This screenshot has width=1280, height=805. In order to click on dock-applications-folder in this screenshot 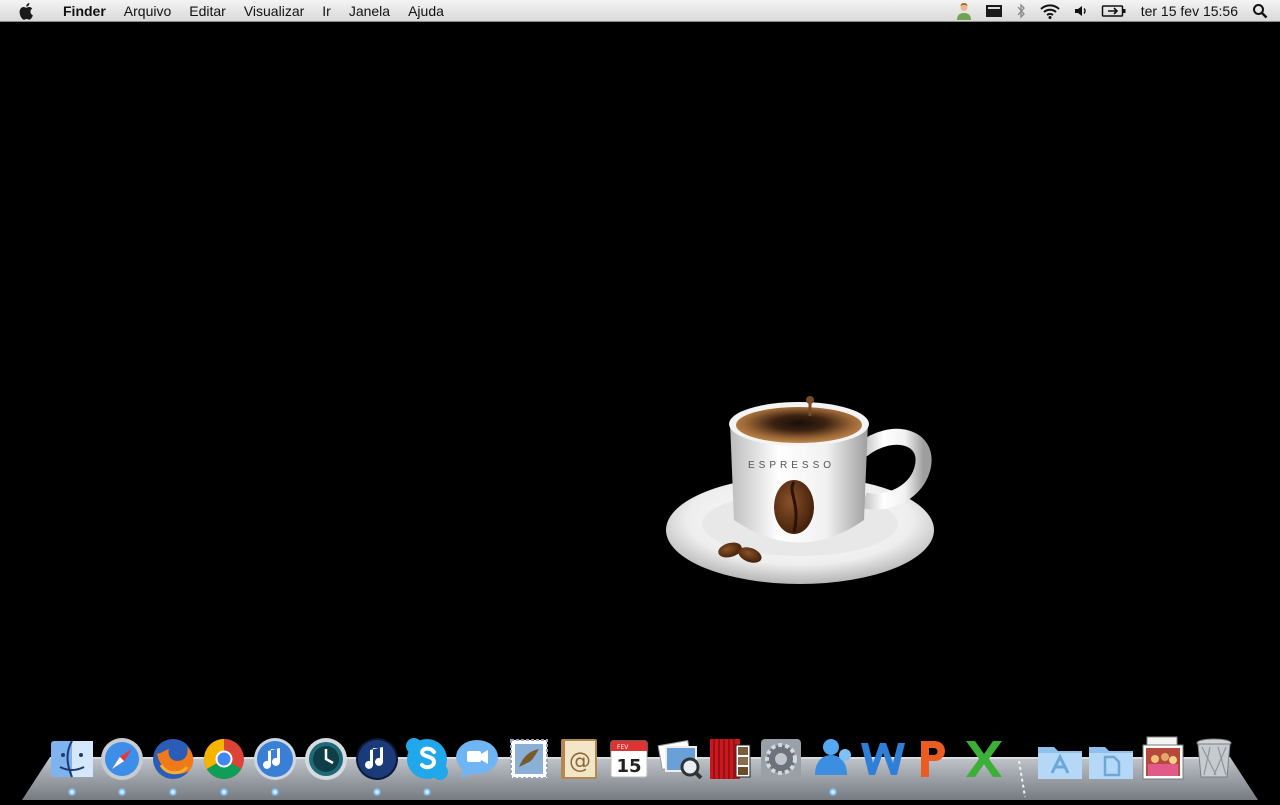, I will do `click(1060, 759)`.